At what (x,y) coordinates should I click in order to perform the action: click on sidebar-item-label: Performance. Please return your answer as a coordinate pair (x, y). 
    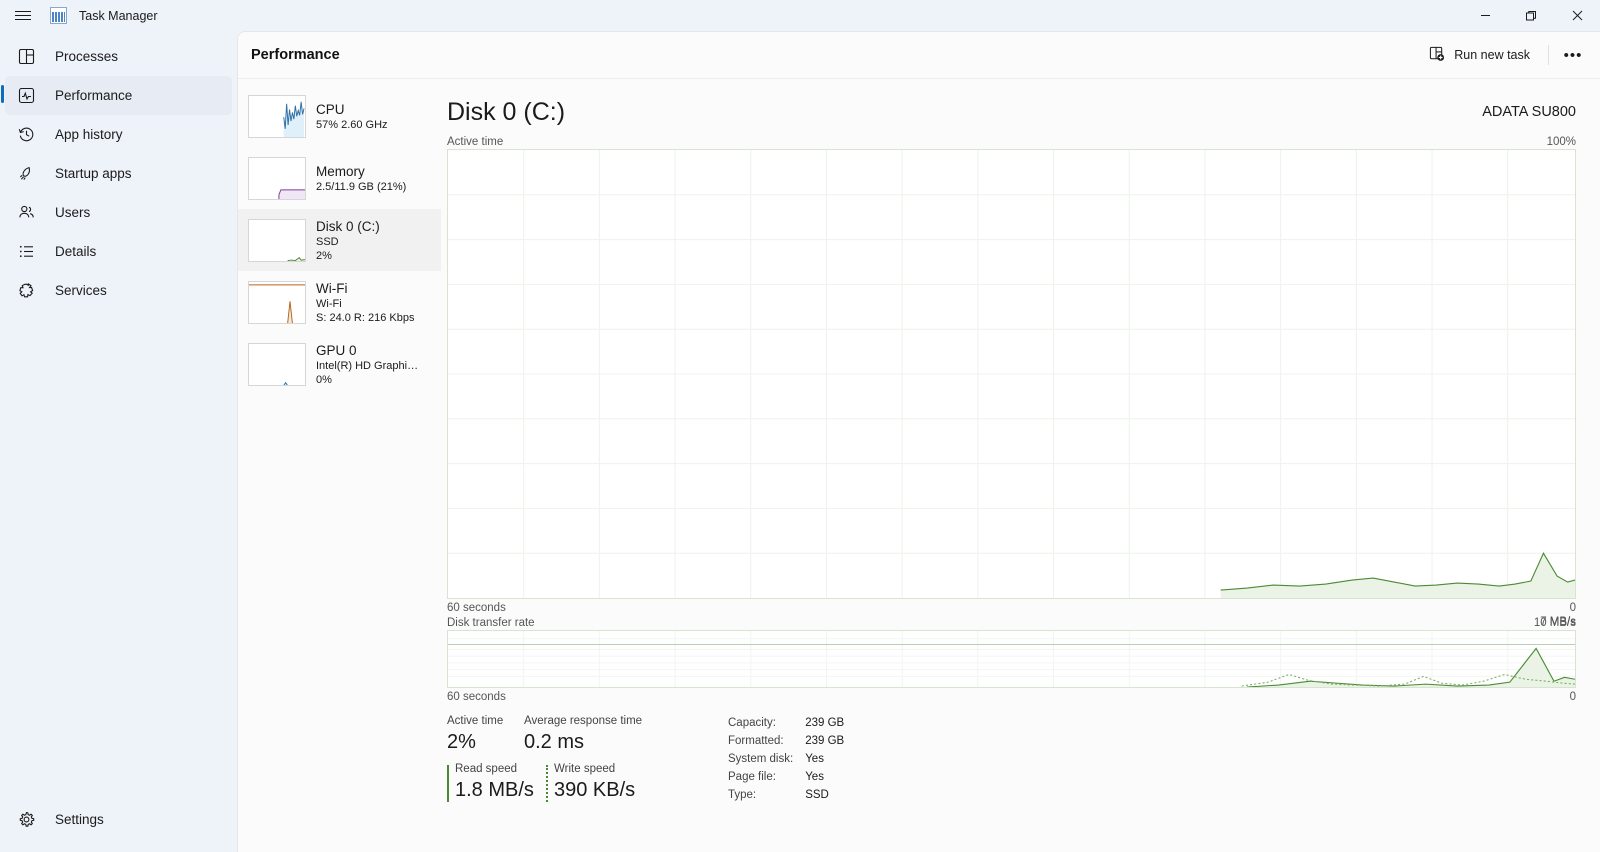
    Looking at the image, I should click on (94, 95).